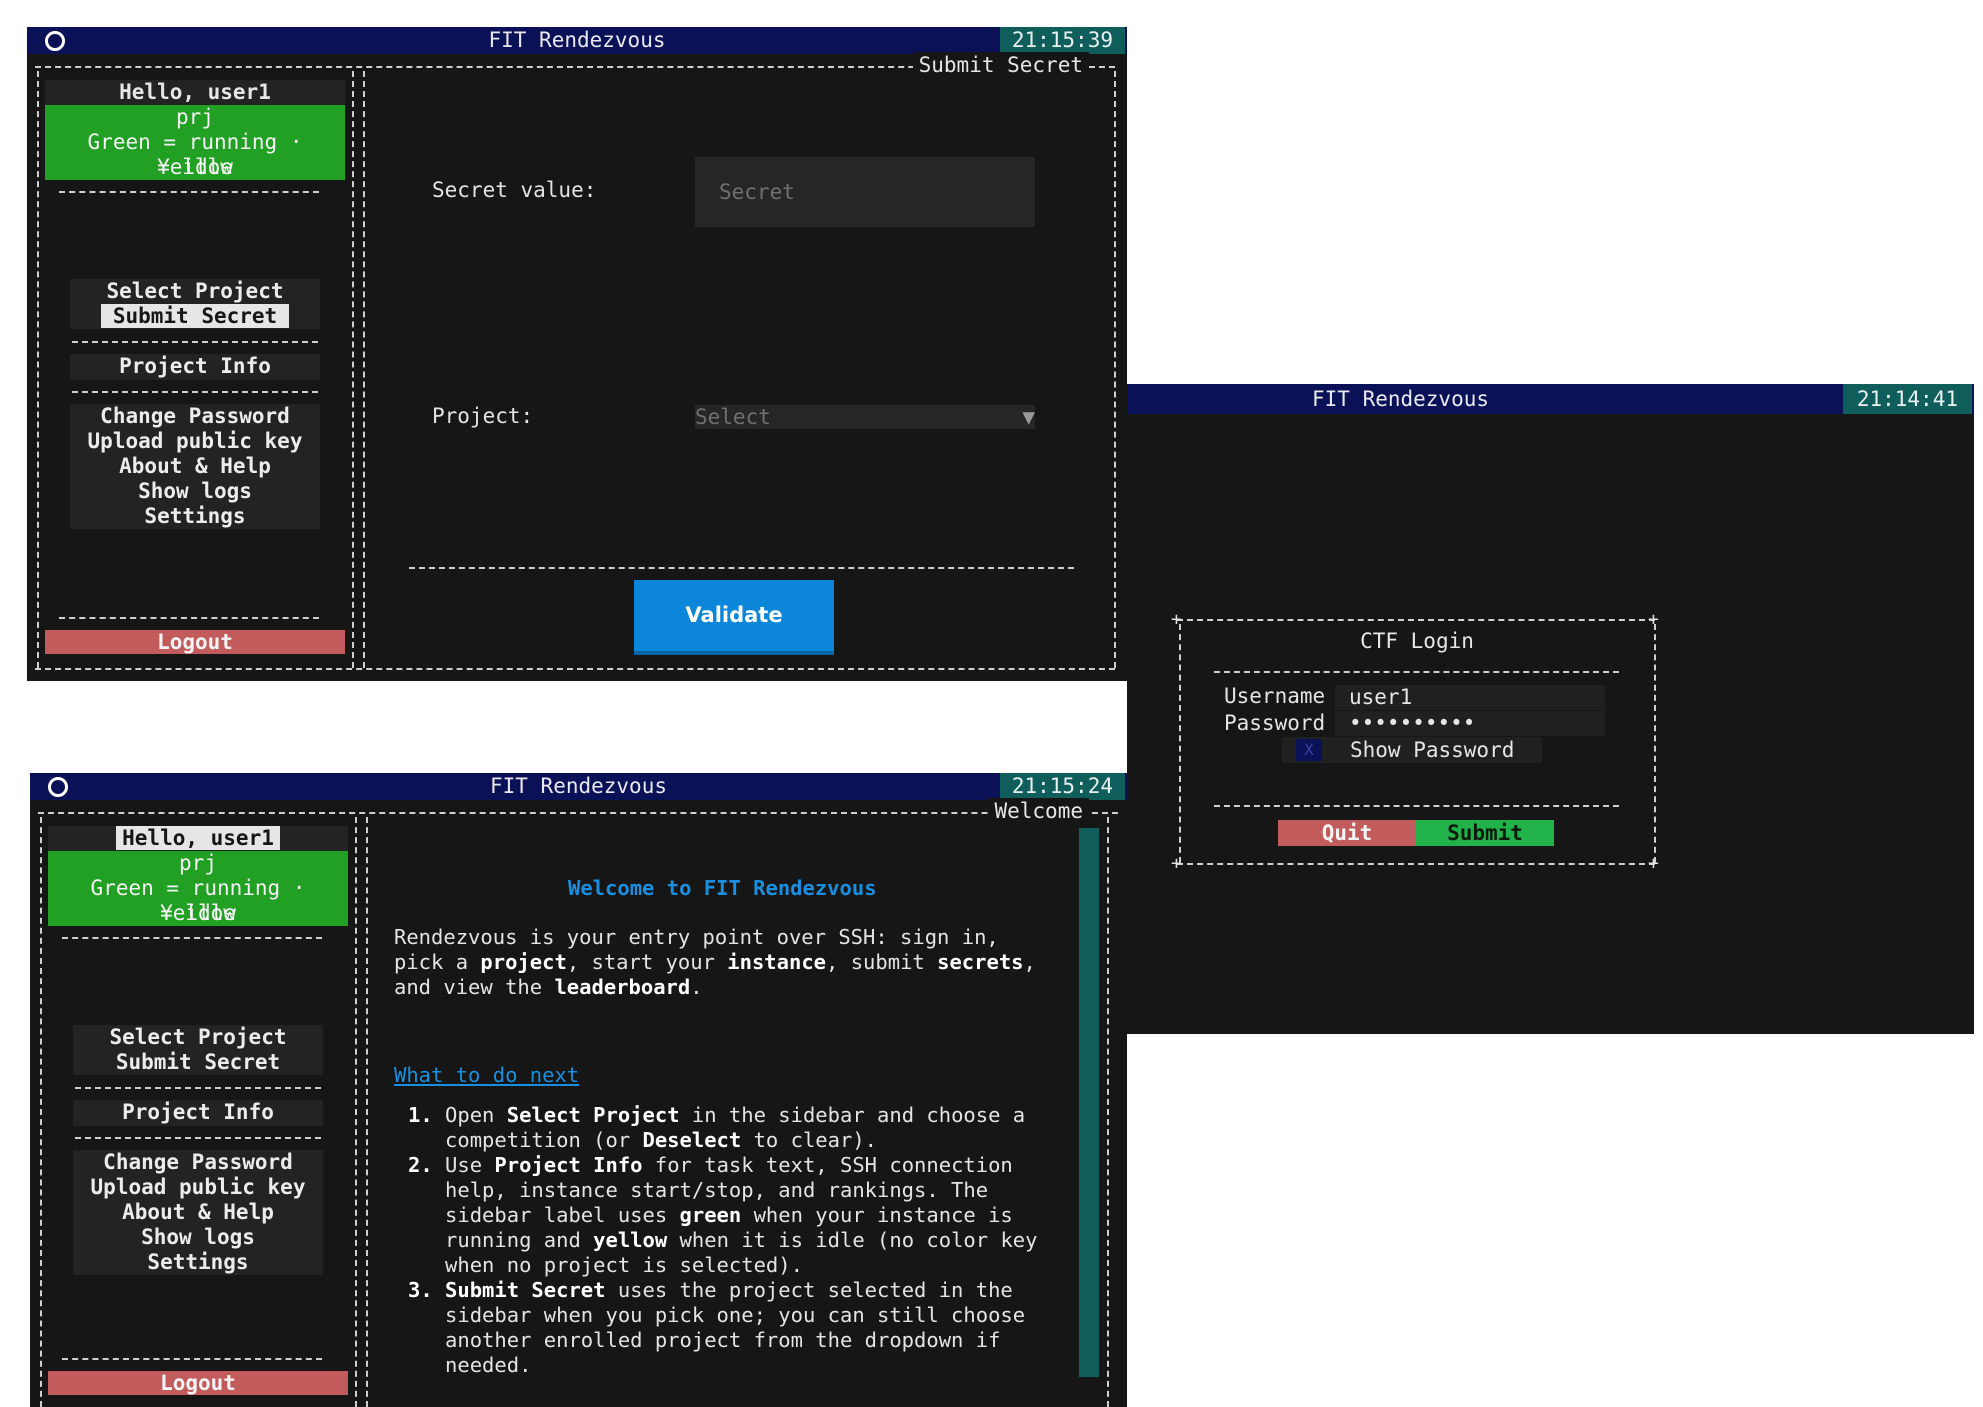 The height and width of the screenshot is (1407, 1983). What do you see at coordinates (486, 1075) in the screenshot?
I see `what-to-do-next-link: What to do next` at bounding box center [486, 1075].